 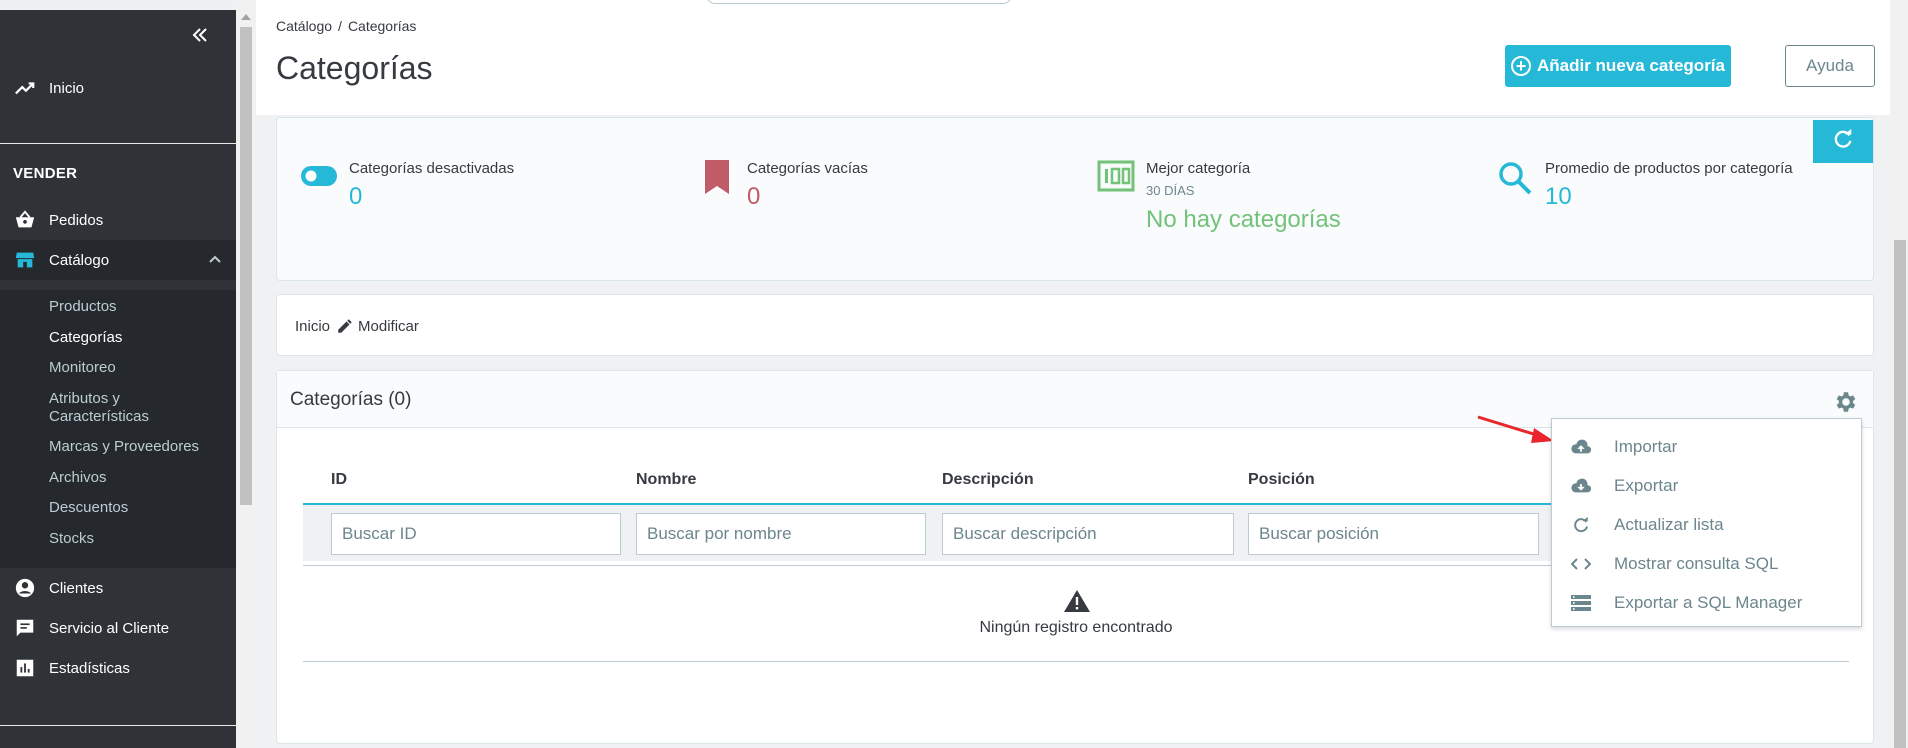 What do you see at coordinates (118, 588) in the screenshot?
I see `sidebar-item-clientes: Clientes` at bounding box center [118, 588].